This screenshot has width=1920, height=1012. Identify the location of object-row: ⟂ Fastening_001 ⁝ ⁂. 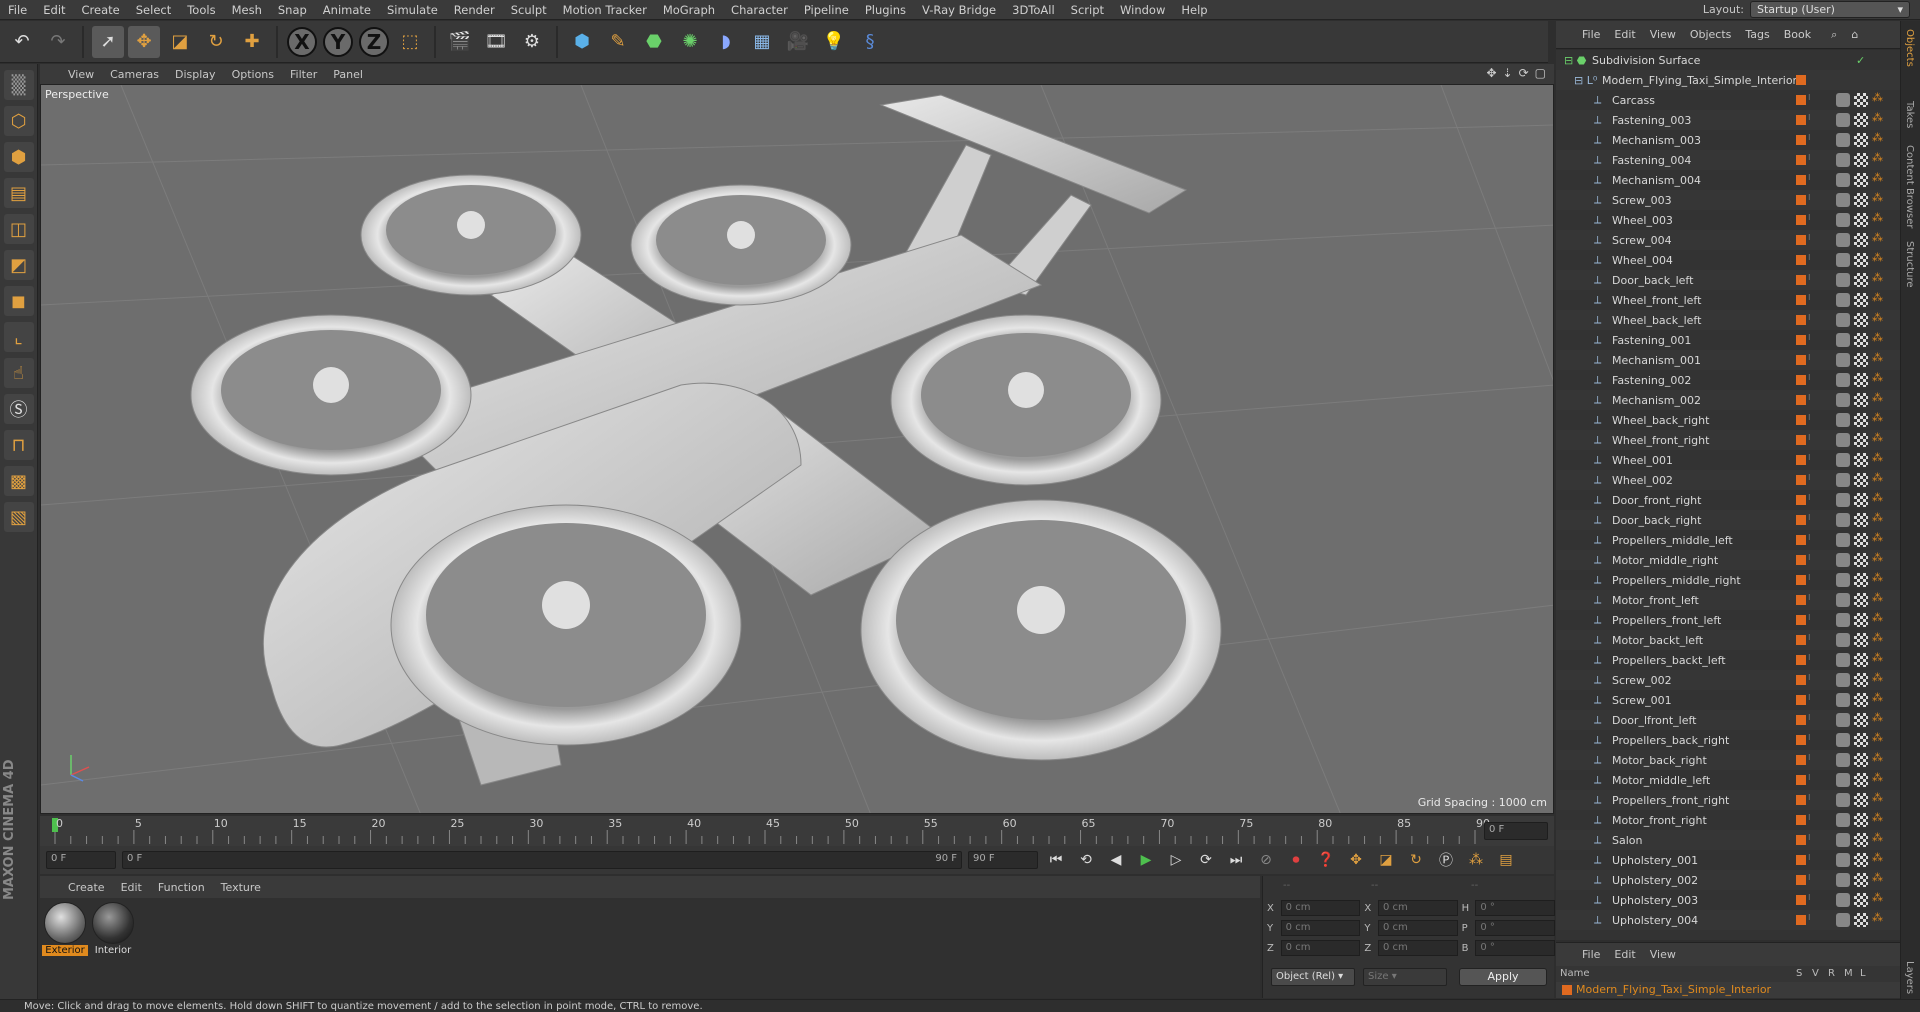
(1728, 340).